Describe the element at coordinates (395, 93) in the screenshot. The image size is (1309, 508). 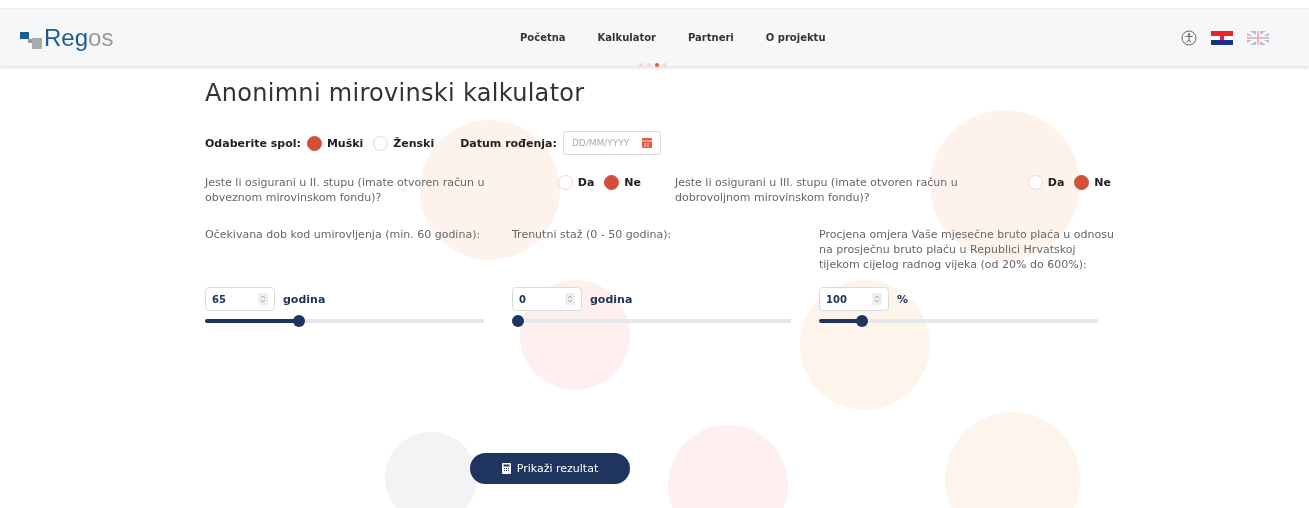
I see `page-title: Anonimni mirovinski kalkulator` at that location.